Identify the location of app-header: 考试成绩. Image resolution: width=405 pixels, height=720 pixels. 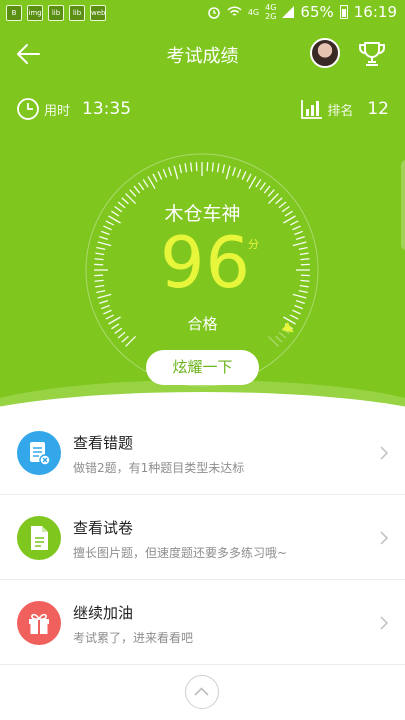
(202, 54).